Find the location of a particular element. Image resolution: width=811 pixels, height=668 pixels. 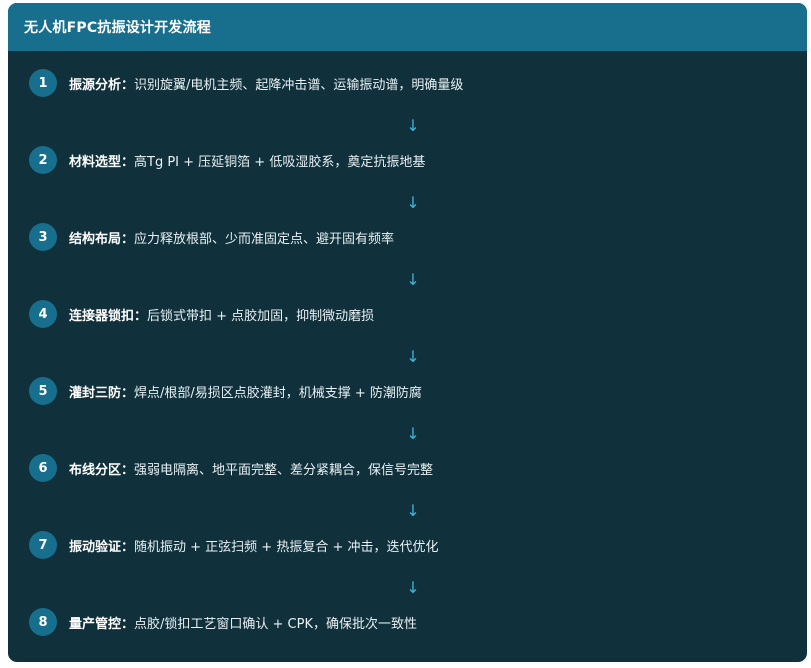

step-description: 随机振动 + 正弦扫频 + 热振复合 + 冲击，迭代优化 is located at coordinates (286, 547).